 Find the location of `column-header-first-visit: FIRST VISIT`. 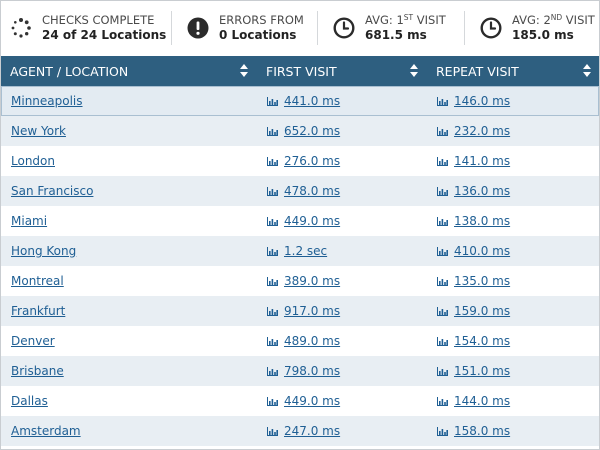

column-header-first-visit: FIRST VISIT is located at coordinates (341, 71).